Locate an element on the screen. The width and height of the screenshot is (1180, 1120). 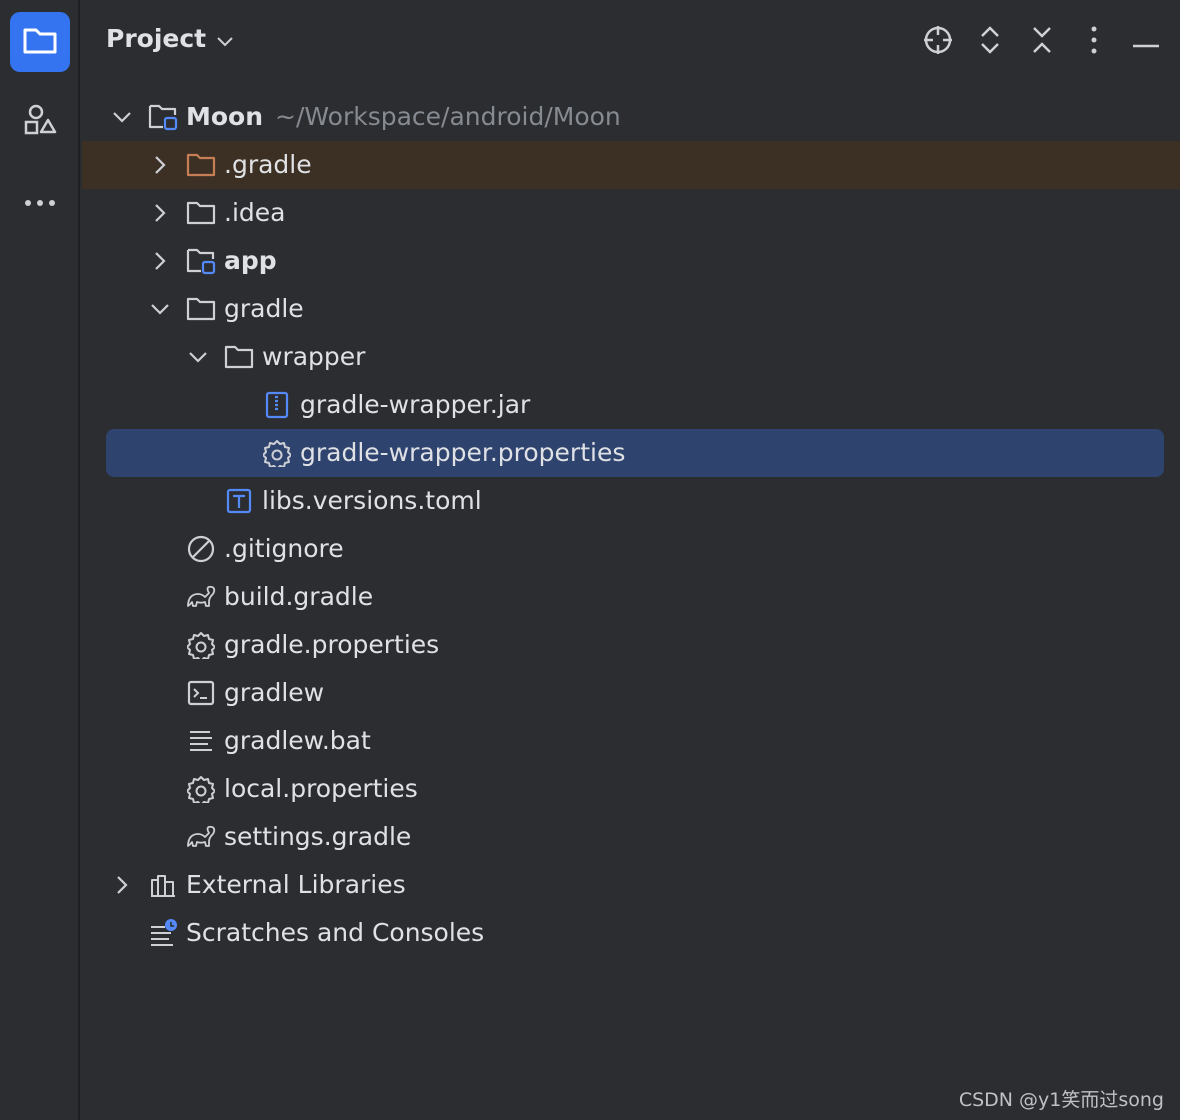
tree-node-scratches-and-consoles: Scratches and Consoles is located at coordinates (631, 933).